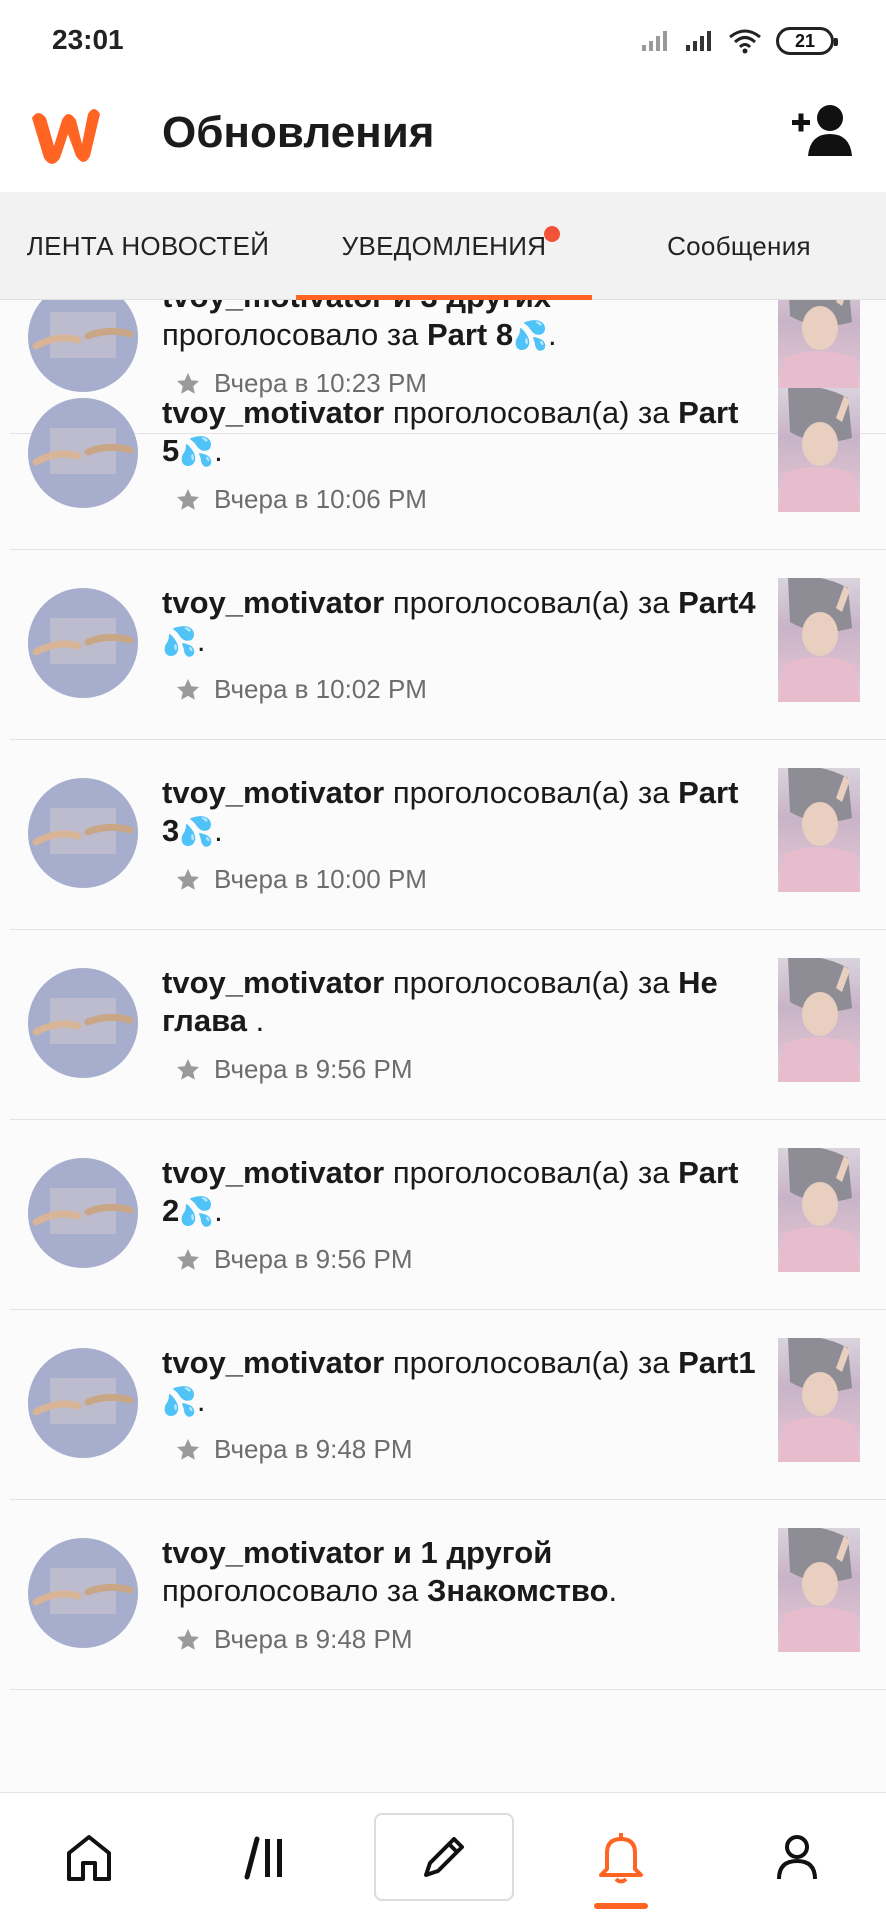 The height and width of the screenshot is (1920, 886). I want to click on nav-notifications-button, so click(621, 1857).